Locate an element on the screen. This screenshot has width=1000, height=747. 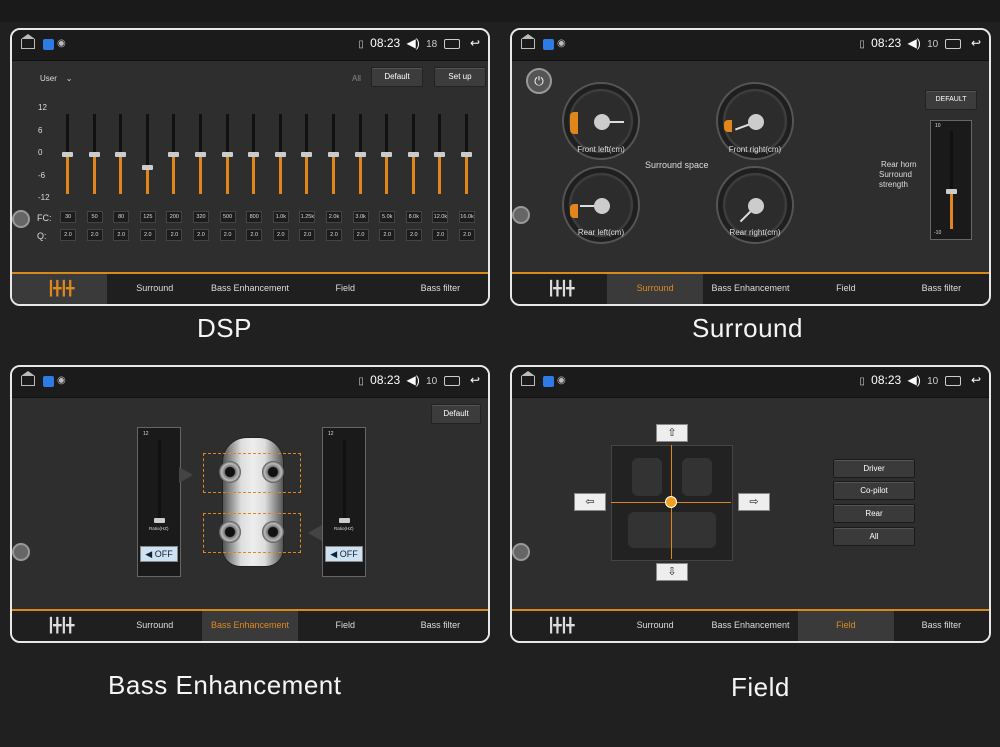
eq-fc-value: 30 is located at coordinates (68, 217).